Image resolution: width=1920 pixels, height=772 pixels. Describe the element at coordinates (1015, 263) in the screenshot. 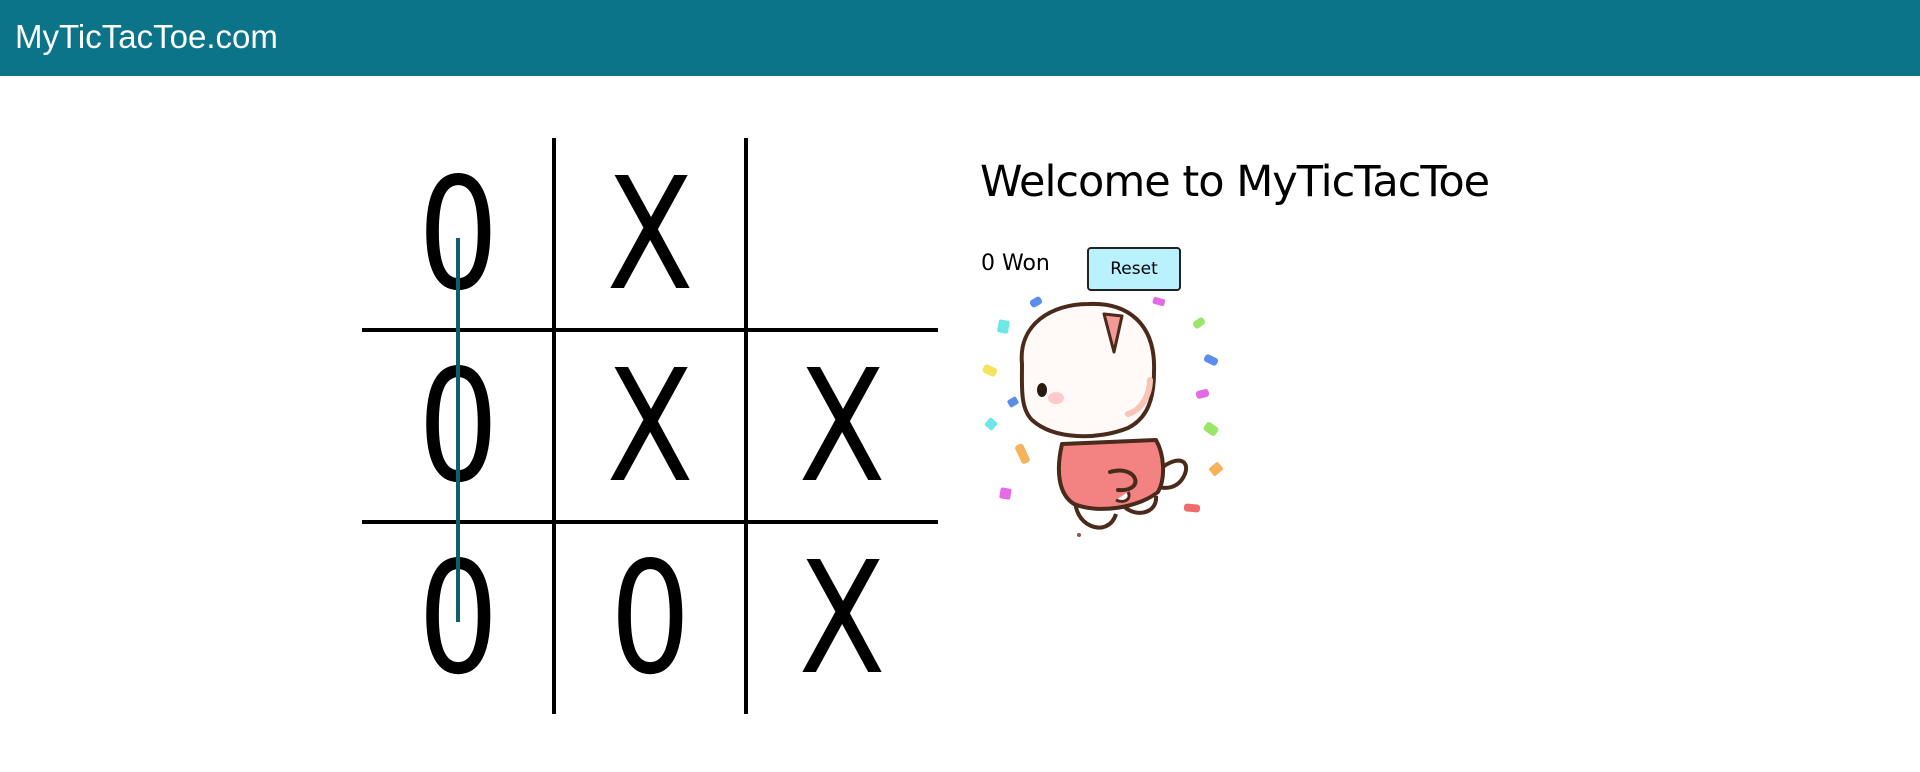

I see `game-status: 0 Won` at that location.